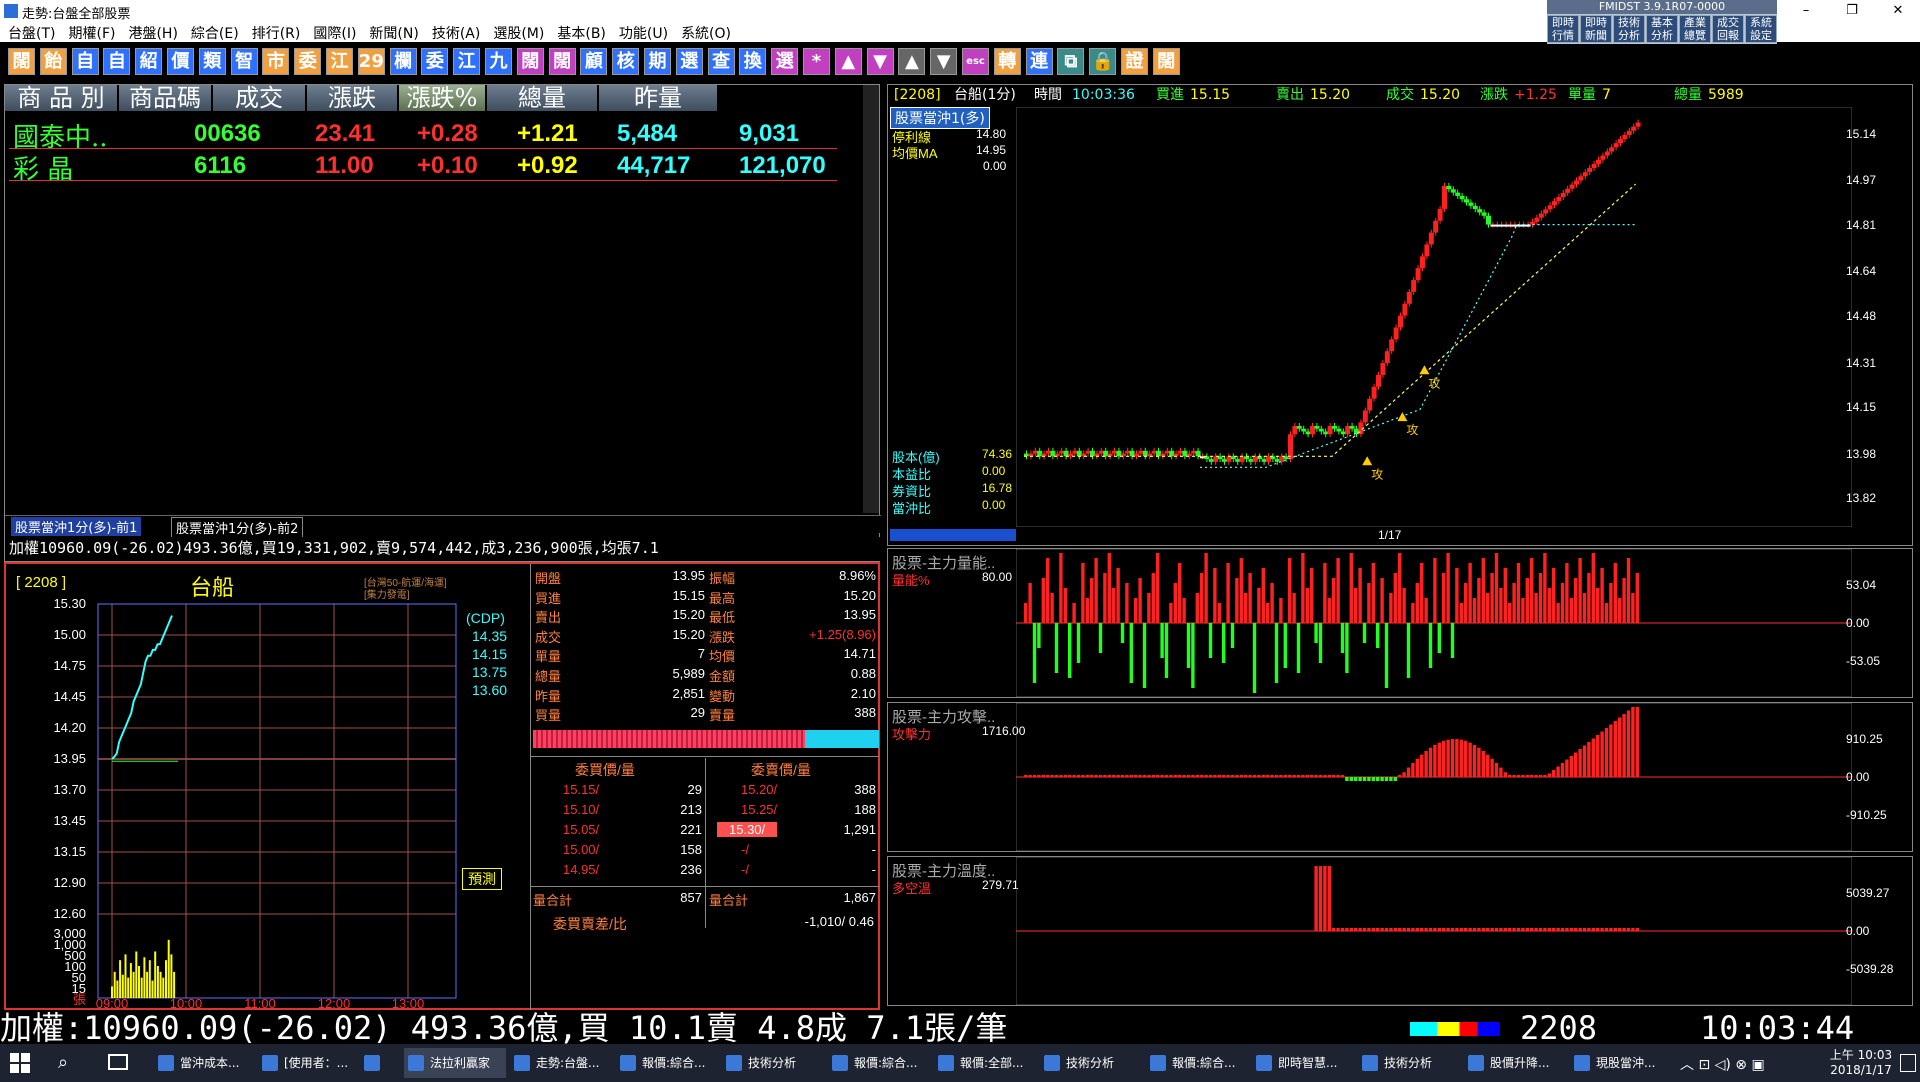  Describe the element at coordinates (20, 1063) in the screenshot. I see `start-windows-icon` at that location.